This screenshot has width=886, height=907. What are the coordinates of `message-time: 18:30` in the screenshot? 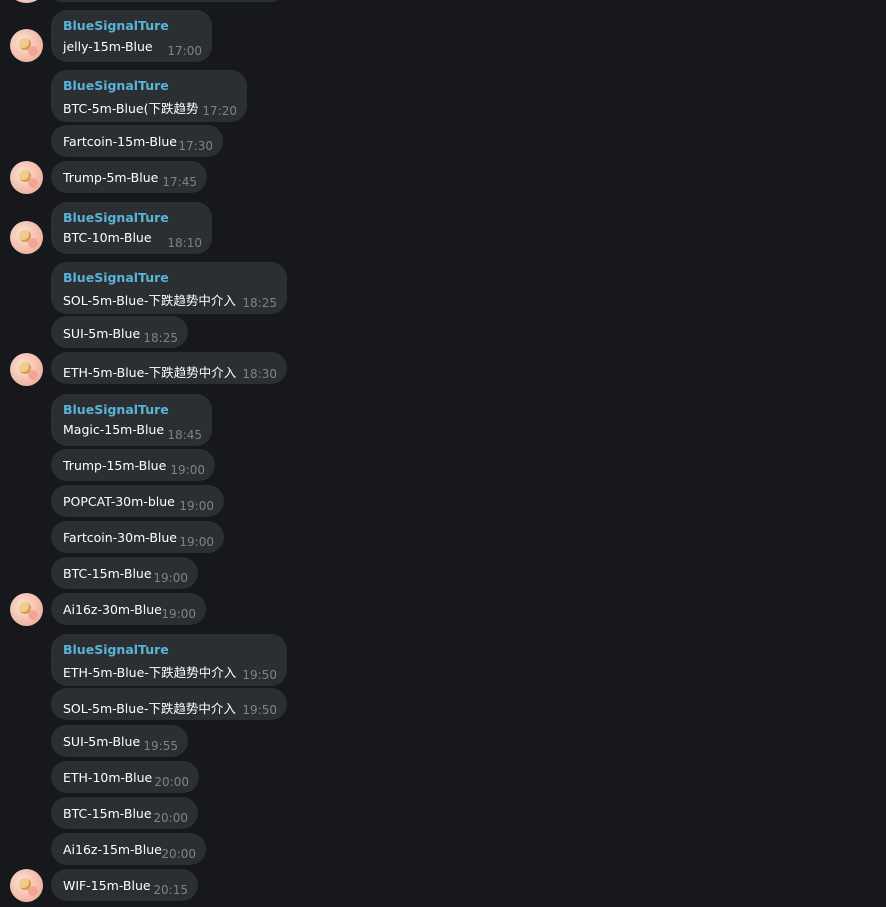 It's located at (259, 374).